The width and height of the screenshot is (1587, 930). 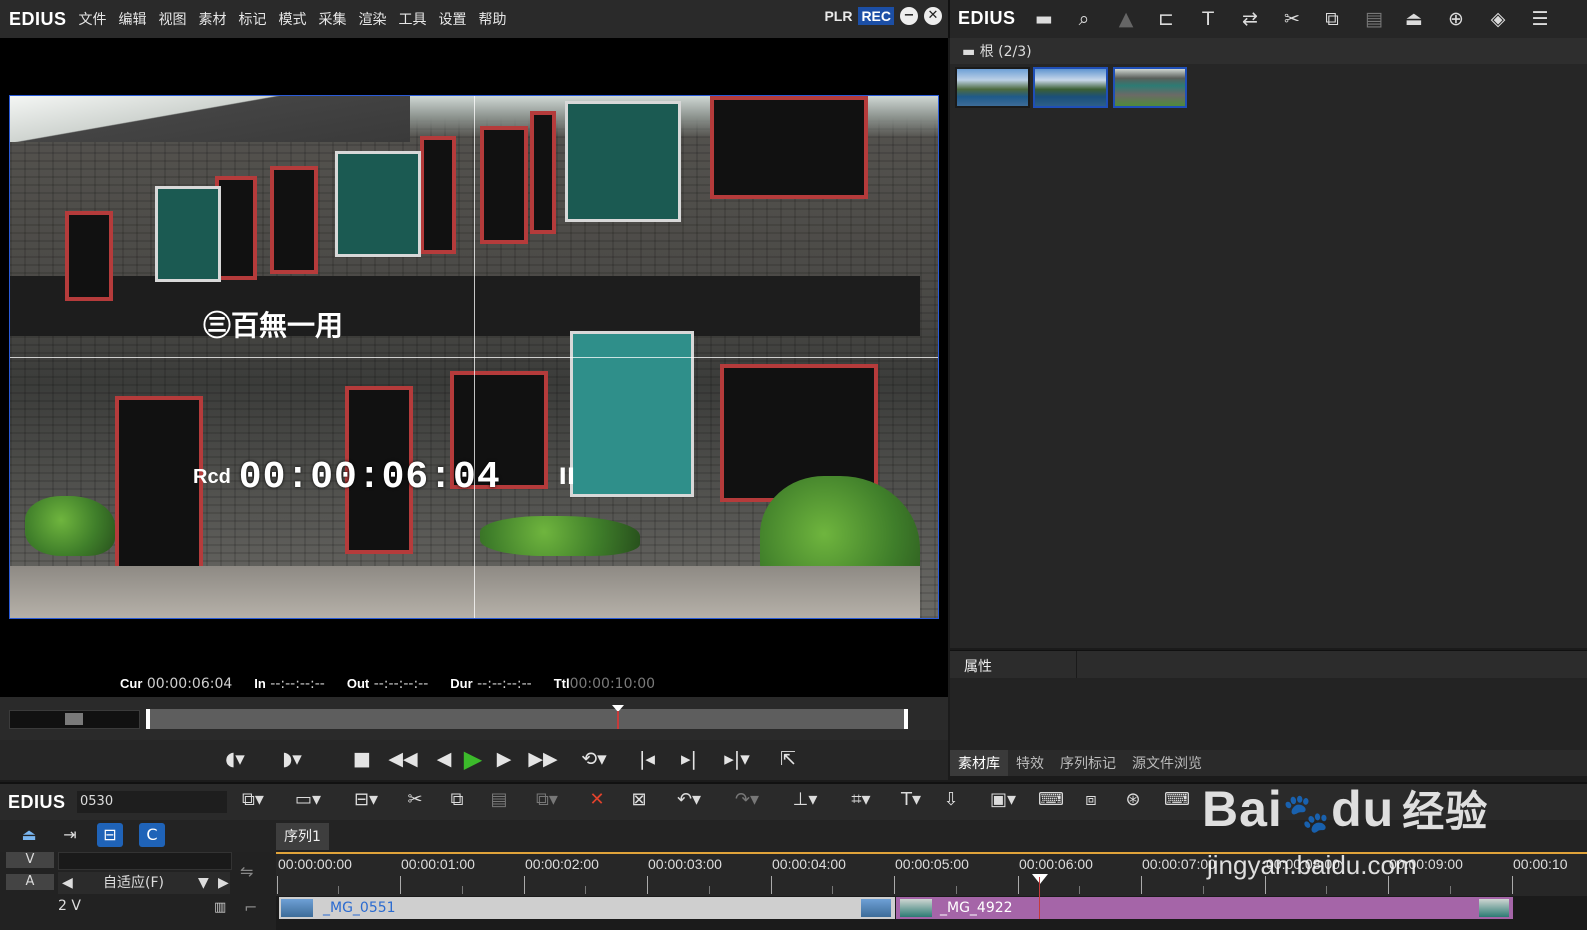 I want to click on menu-mode: 模式, so click(x=299, y=19).